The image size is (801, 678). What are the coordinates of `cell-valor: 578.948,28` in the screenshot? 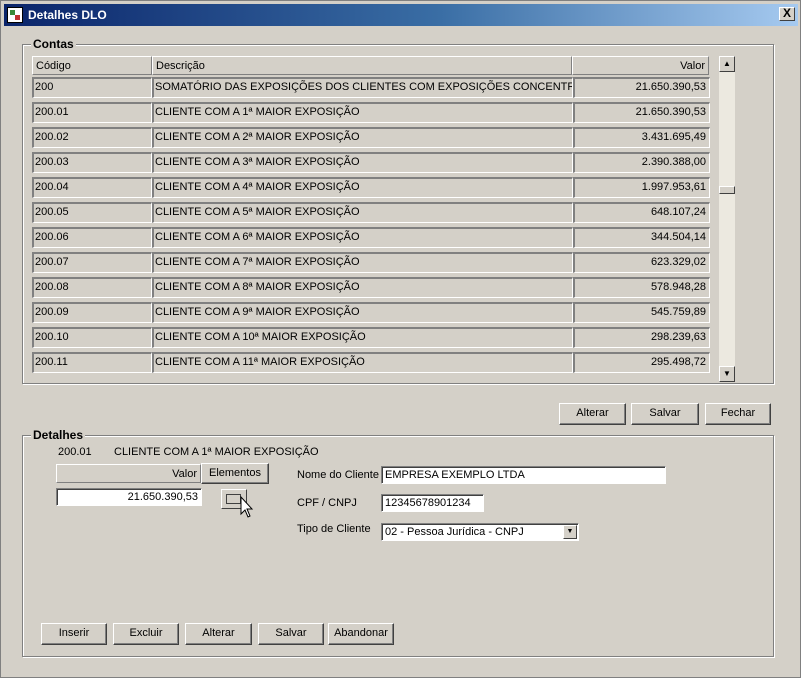 It's located at (641, 287).